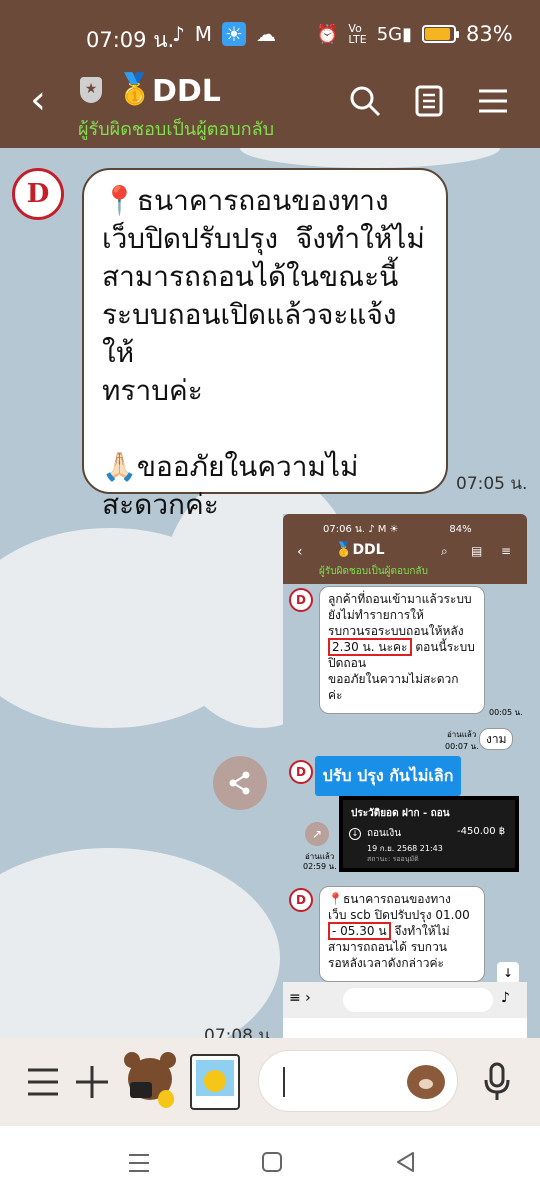 The height and width of the screenshot is (1200, 540). I want to click on medal-icon: 🥇, so click(135, 89).